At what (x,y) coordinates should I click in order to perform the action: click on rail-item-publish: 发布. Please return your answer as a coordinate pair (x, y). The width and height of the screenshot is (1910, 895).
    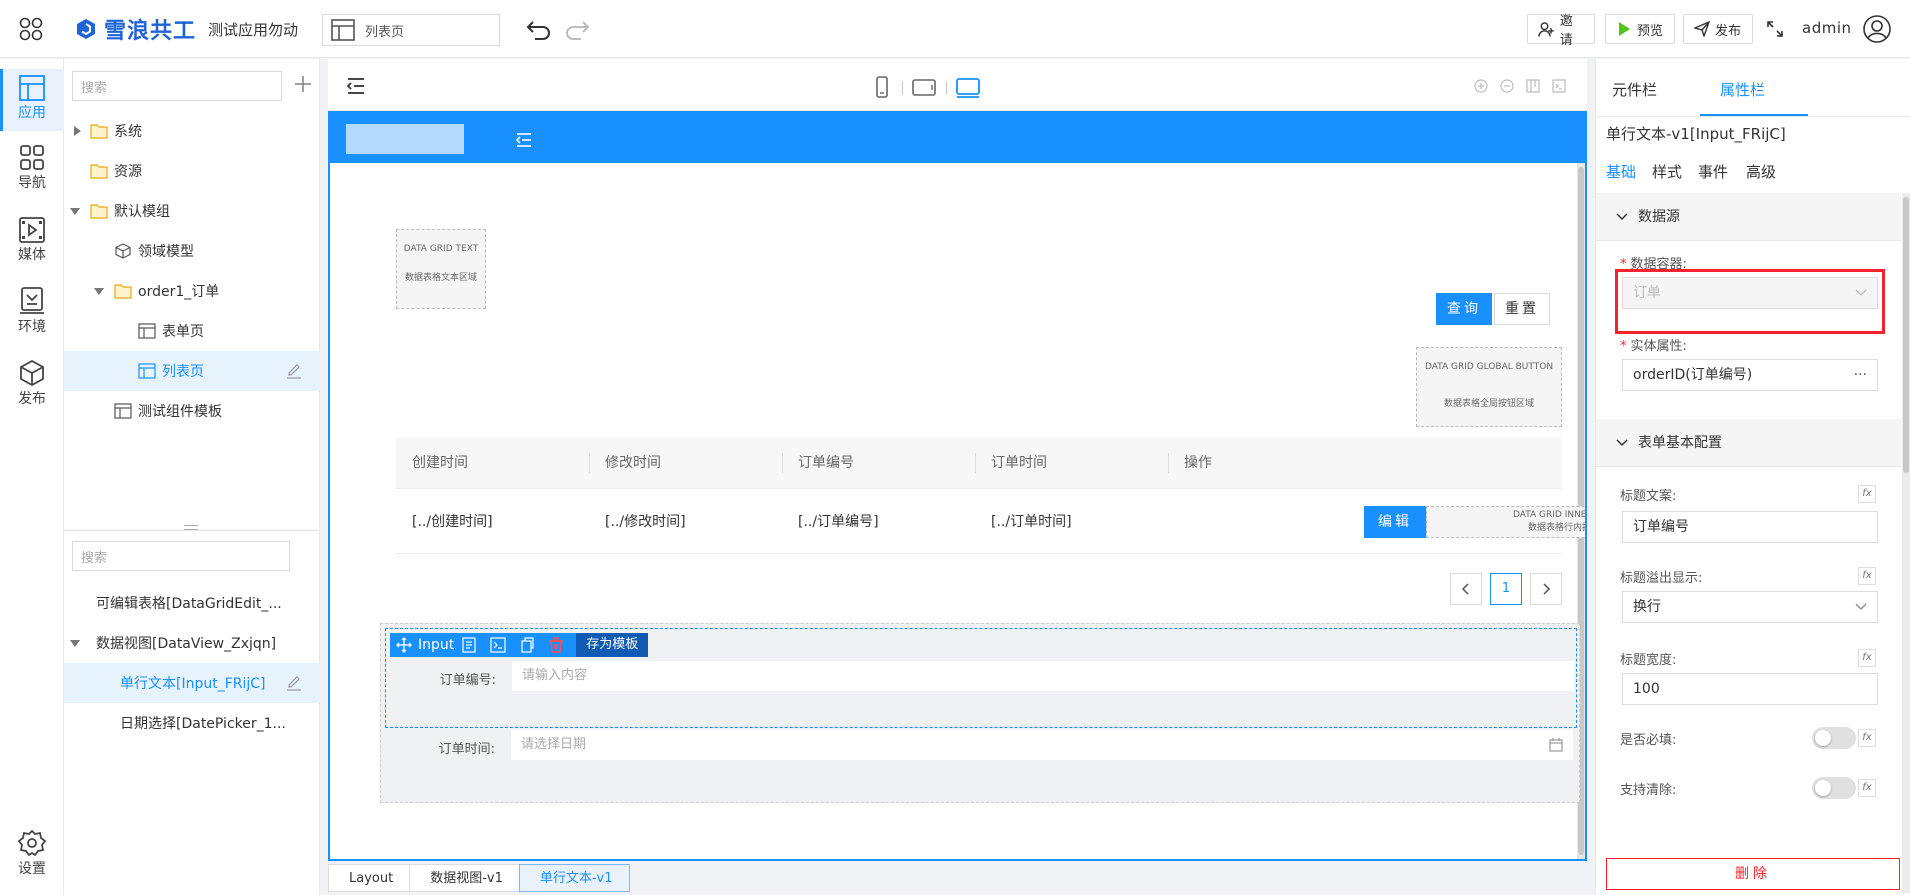
    Looking at the image, I should click on (32, 386).